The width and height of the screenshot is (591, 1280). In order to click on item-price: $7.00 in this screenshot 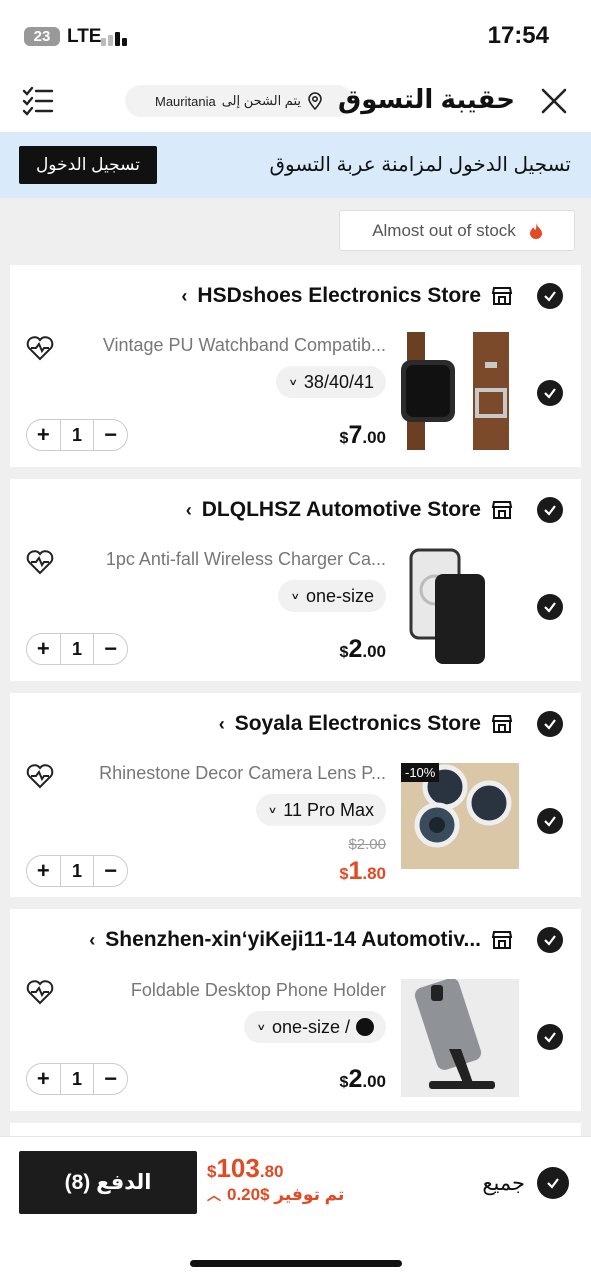, I will do `click(362, 435)`.